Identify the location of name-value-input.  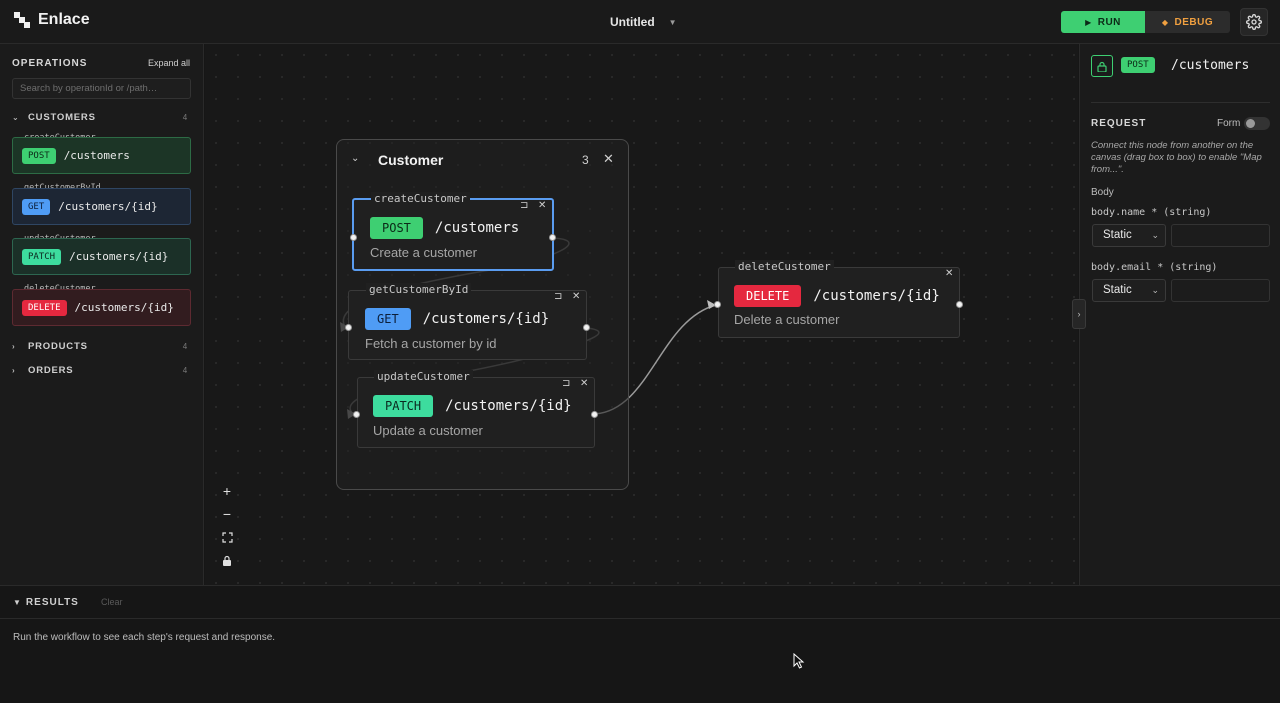
(1220, 235).